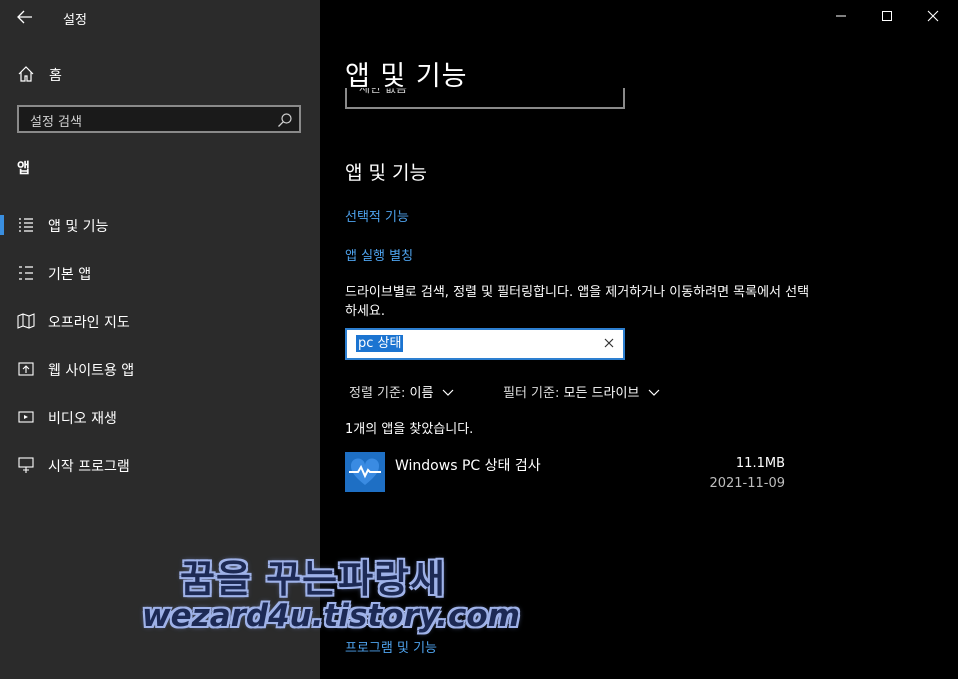 Image resolution: width=958 pixels, height=679 pixels. I want to click on sort-dropdown: 정렬 기준: 이름, so click(401, 391).